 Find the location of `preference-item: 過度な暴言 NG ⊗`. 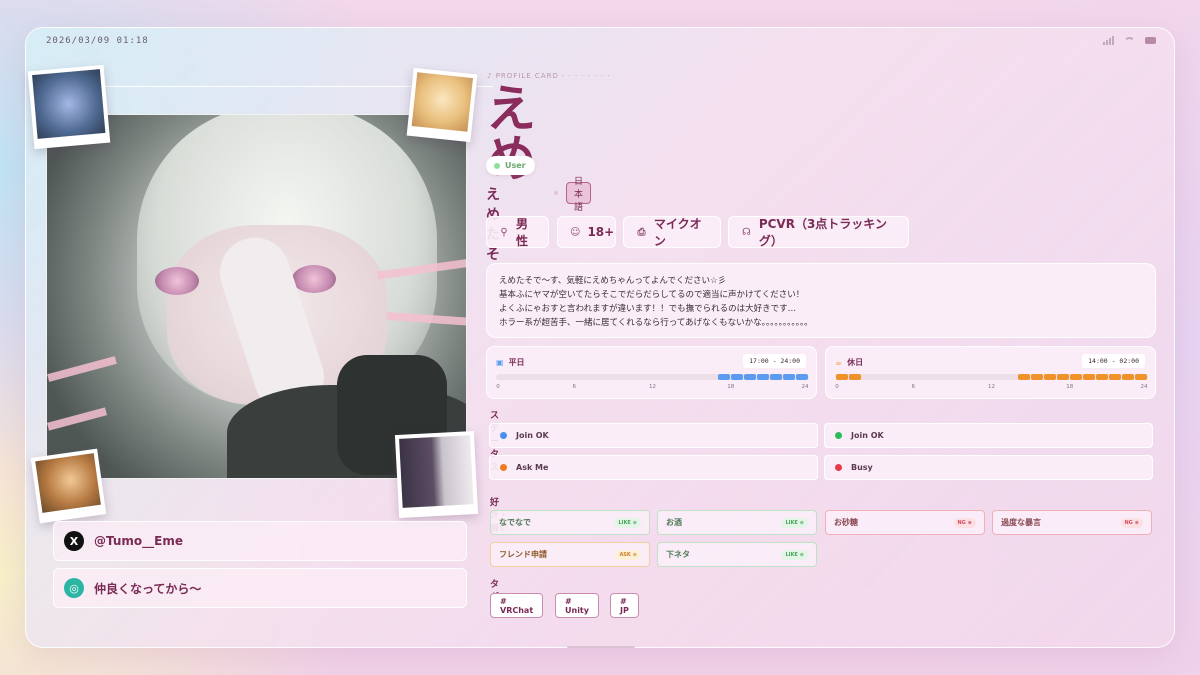

preference-item: 過度な暴言 NG ⊗ is located at coordinates (1072, 522).